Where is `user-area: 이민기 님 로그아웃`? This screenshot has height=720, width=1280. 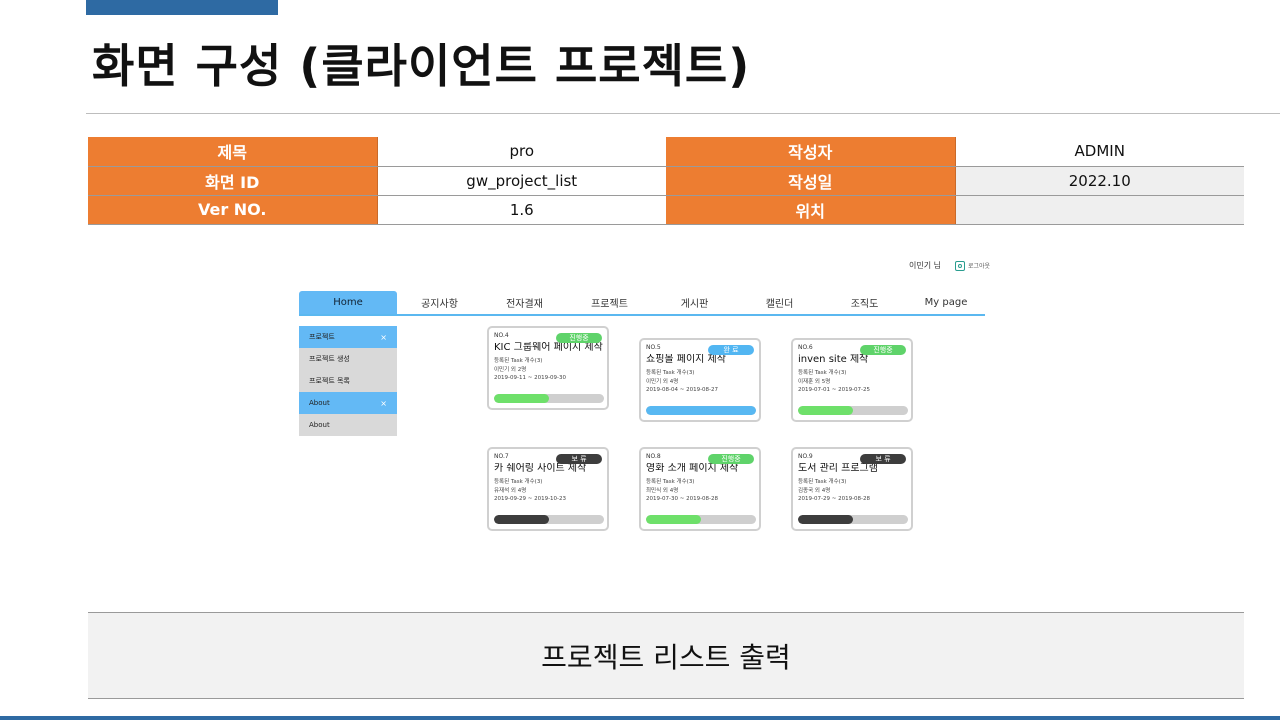 user-area: 이민기 님 로그아웃 is located at coordinates (949, 265).